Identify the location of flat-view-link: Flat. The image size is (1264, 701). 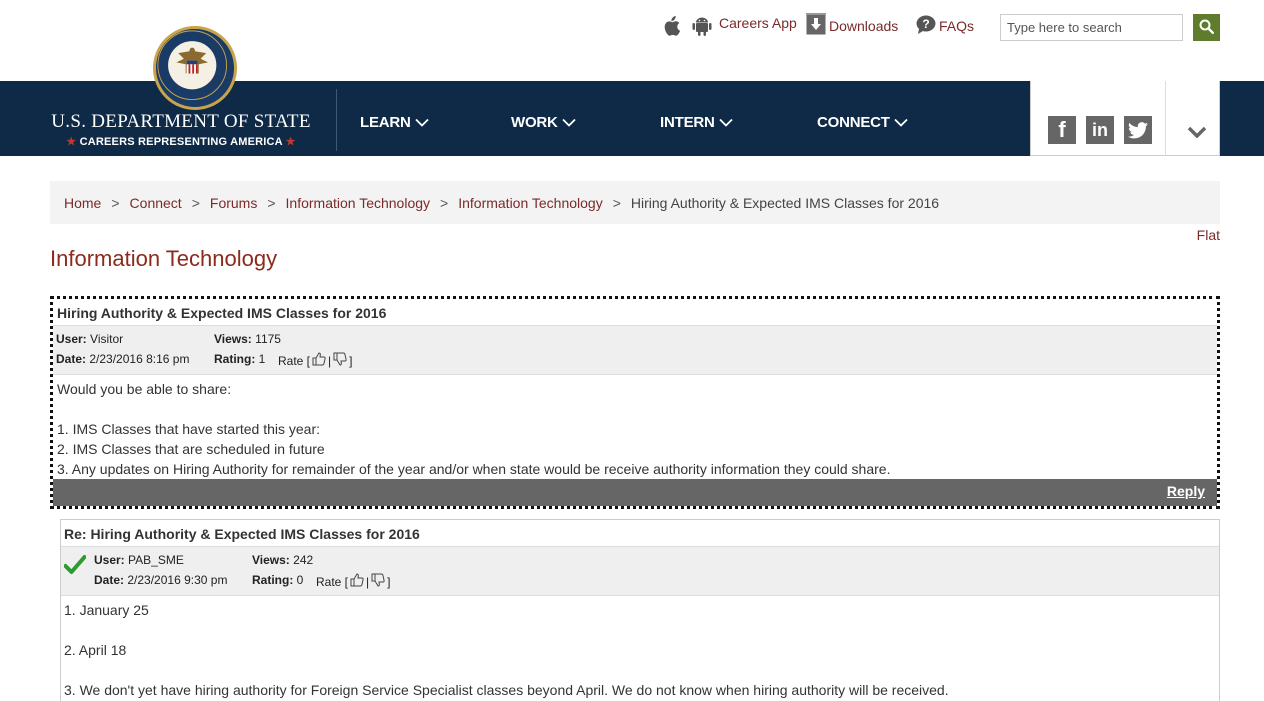
(1208, 235).